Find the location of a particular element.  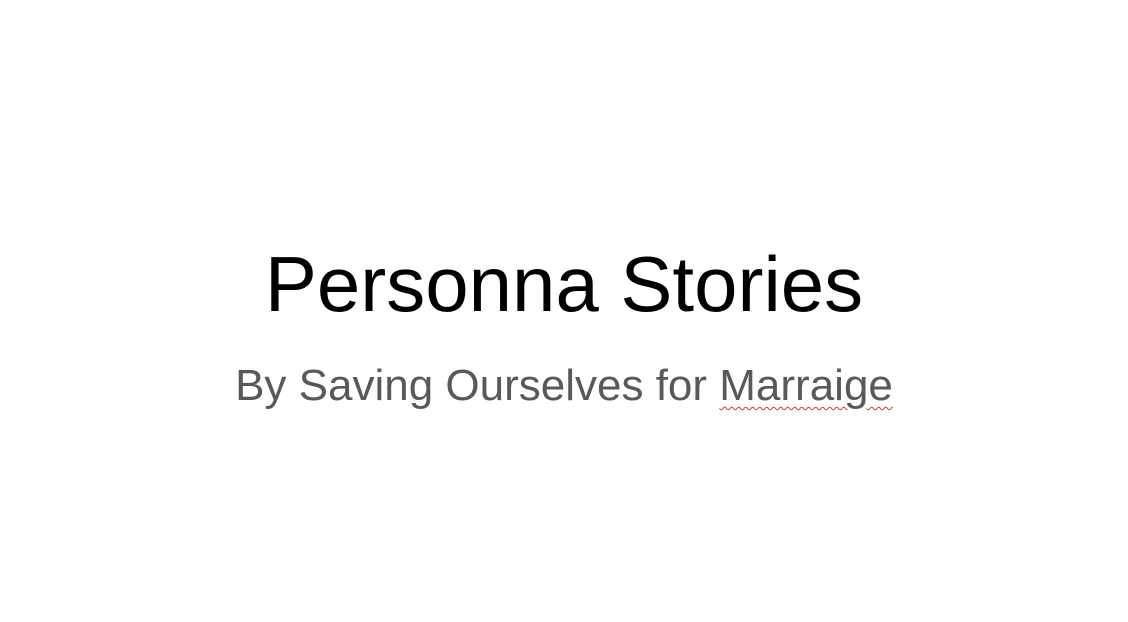

subtitle-text: By Saving Ourselves for is located at coordinates (477, 385).